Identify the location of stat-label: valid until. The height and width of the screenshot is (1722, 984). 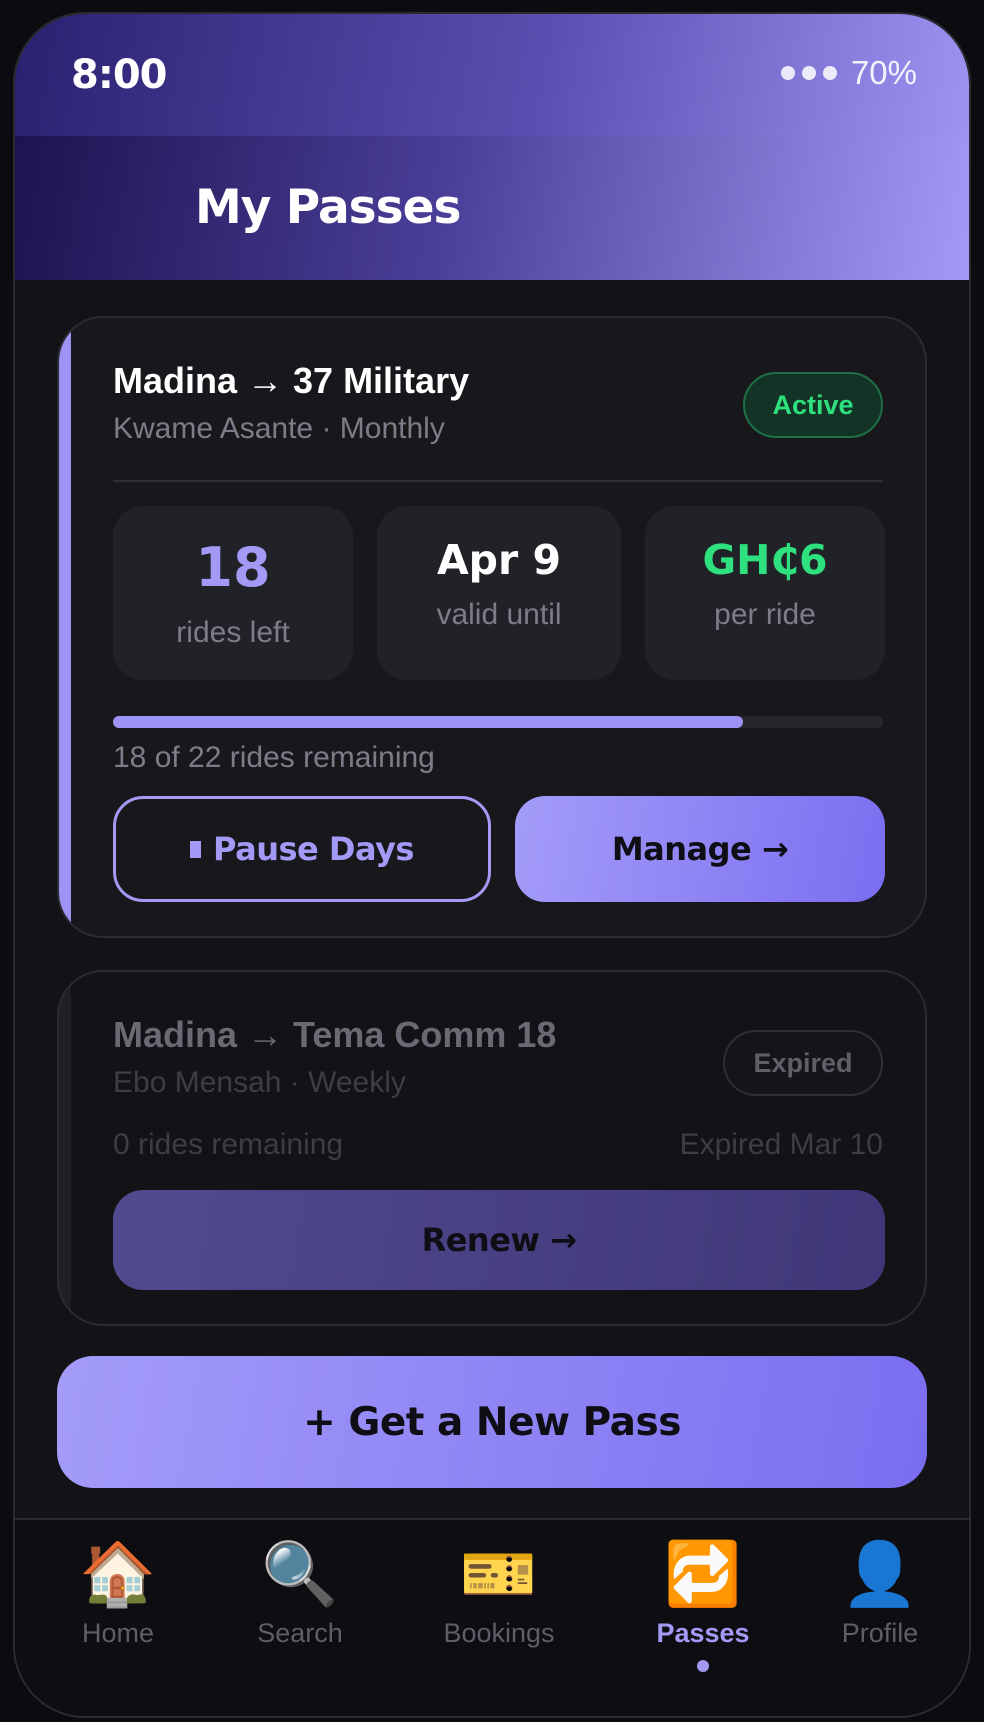
(499, 614).